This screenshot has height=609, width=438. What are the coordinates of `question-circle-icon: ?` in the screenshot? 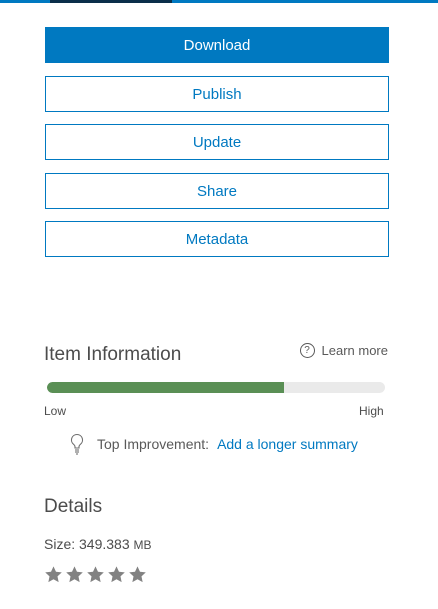 It's located at (307, 350).